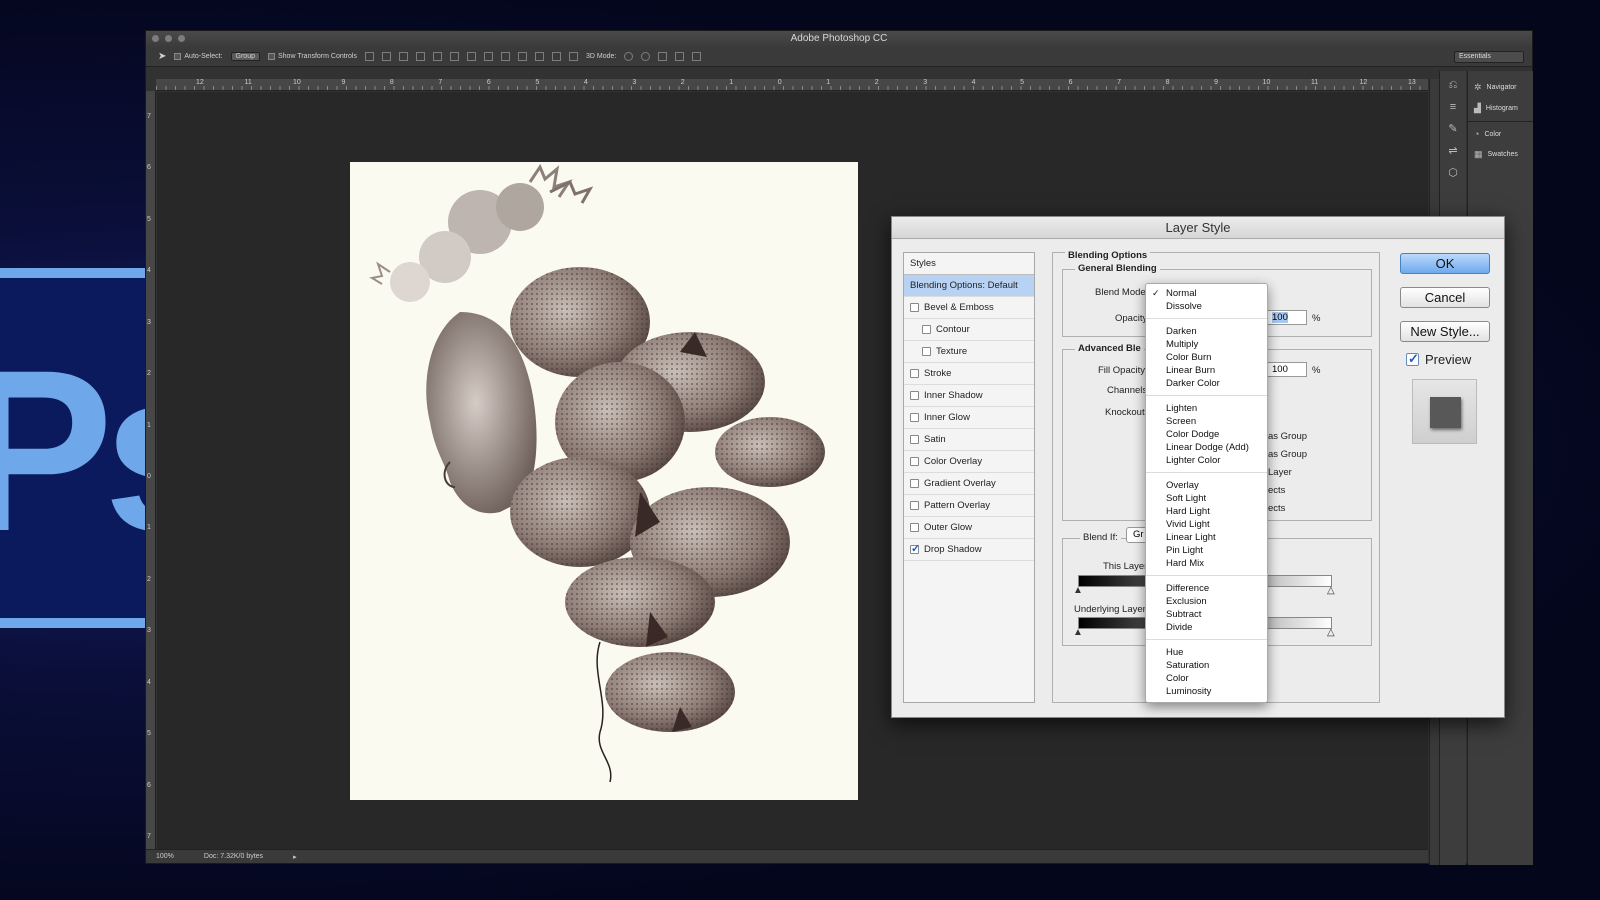 This screenshot has height=900, width=1600. I want to click on brush-icon: ✎, so click(1453, 129).